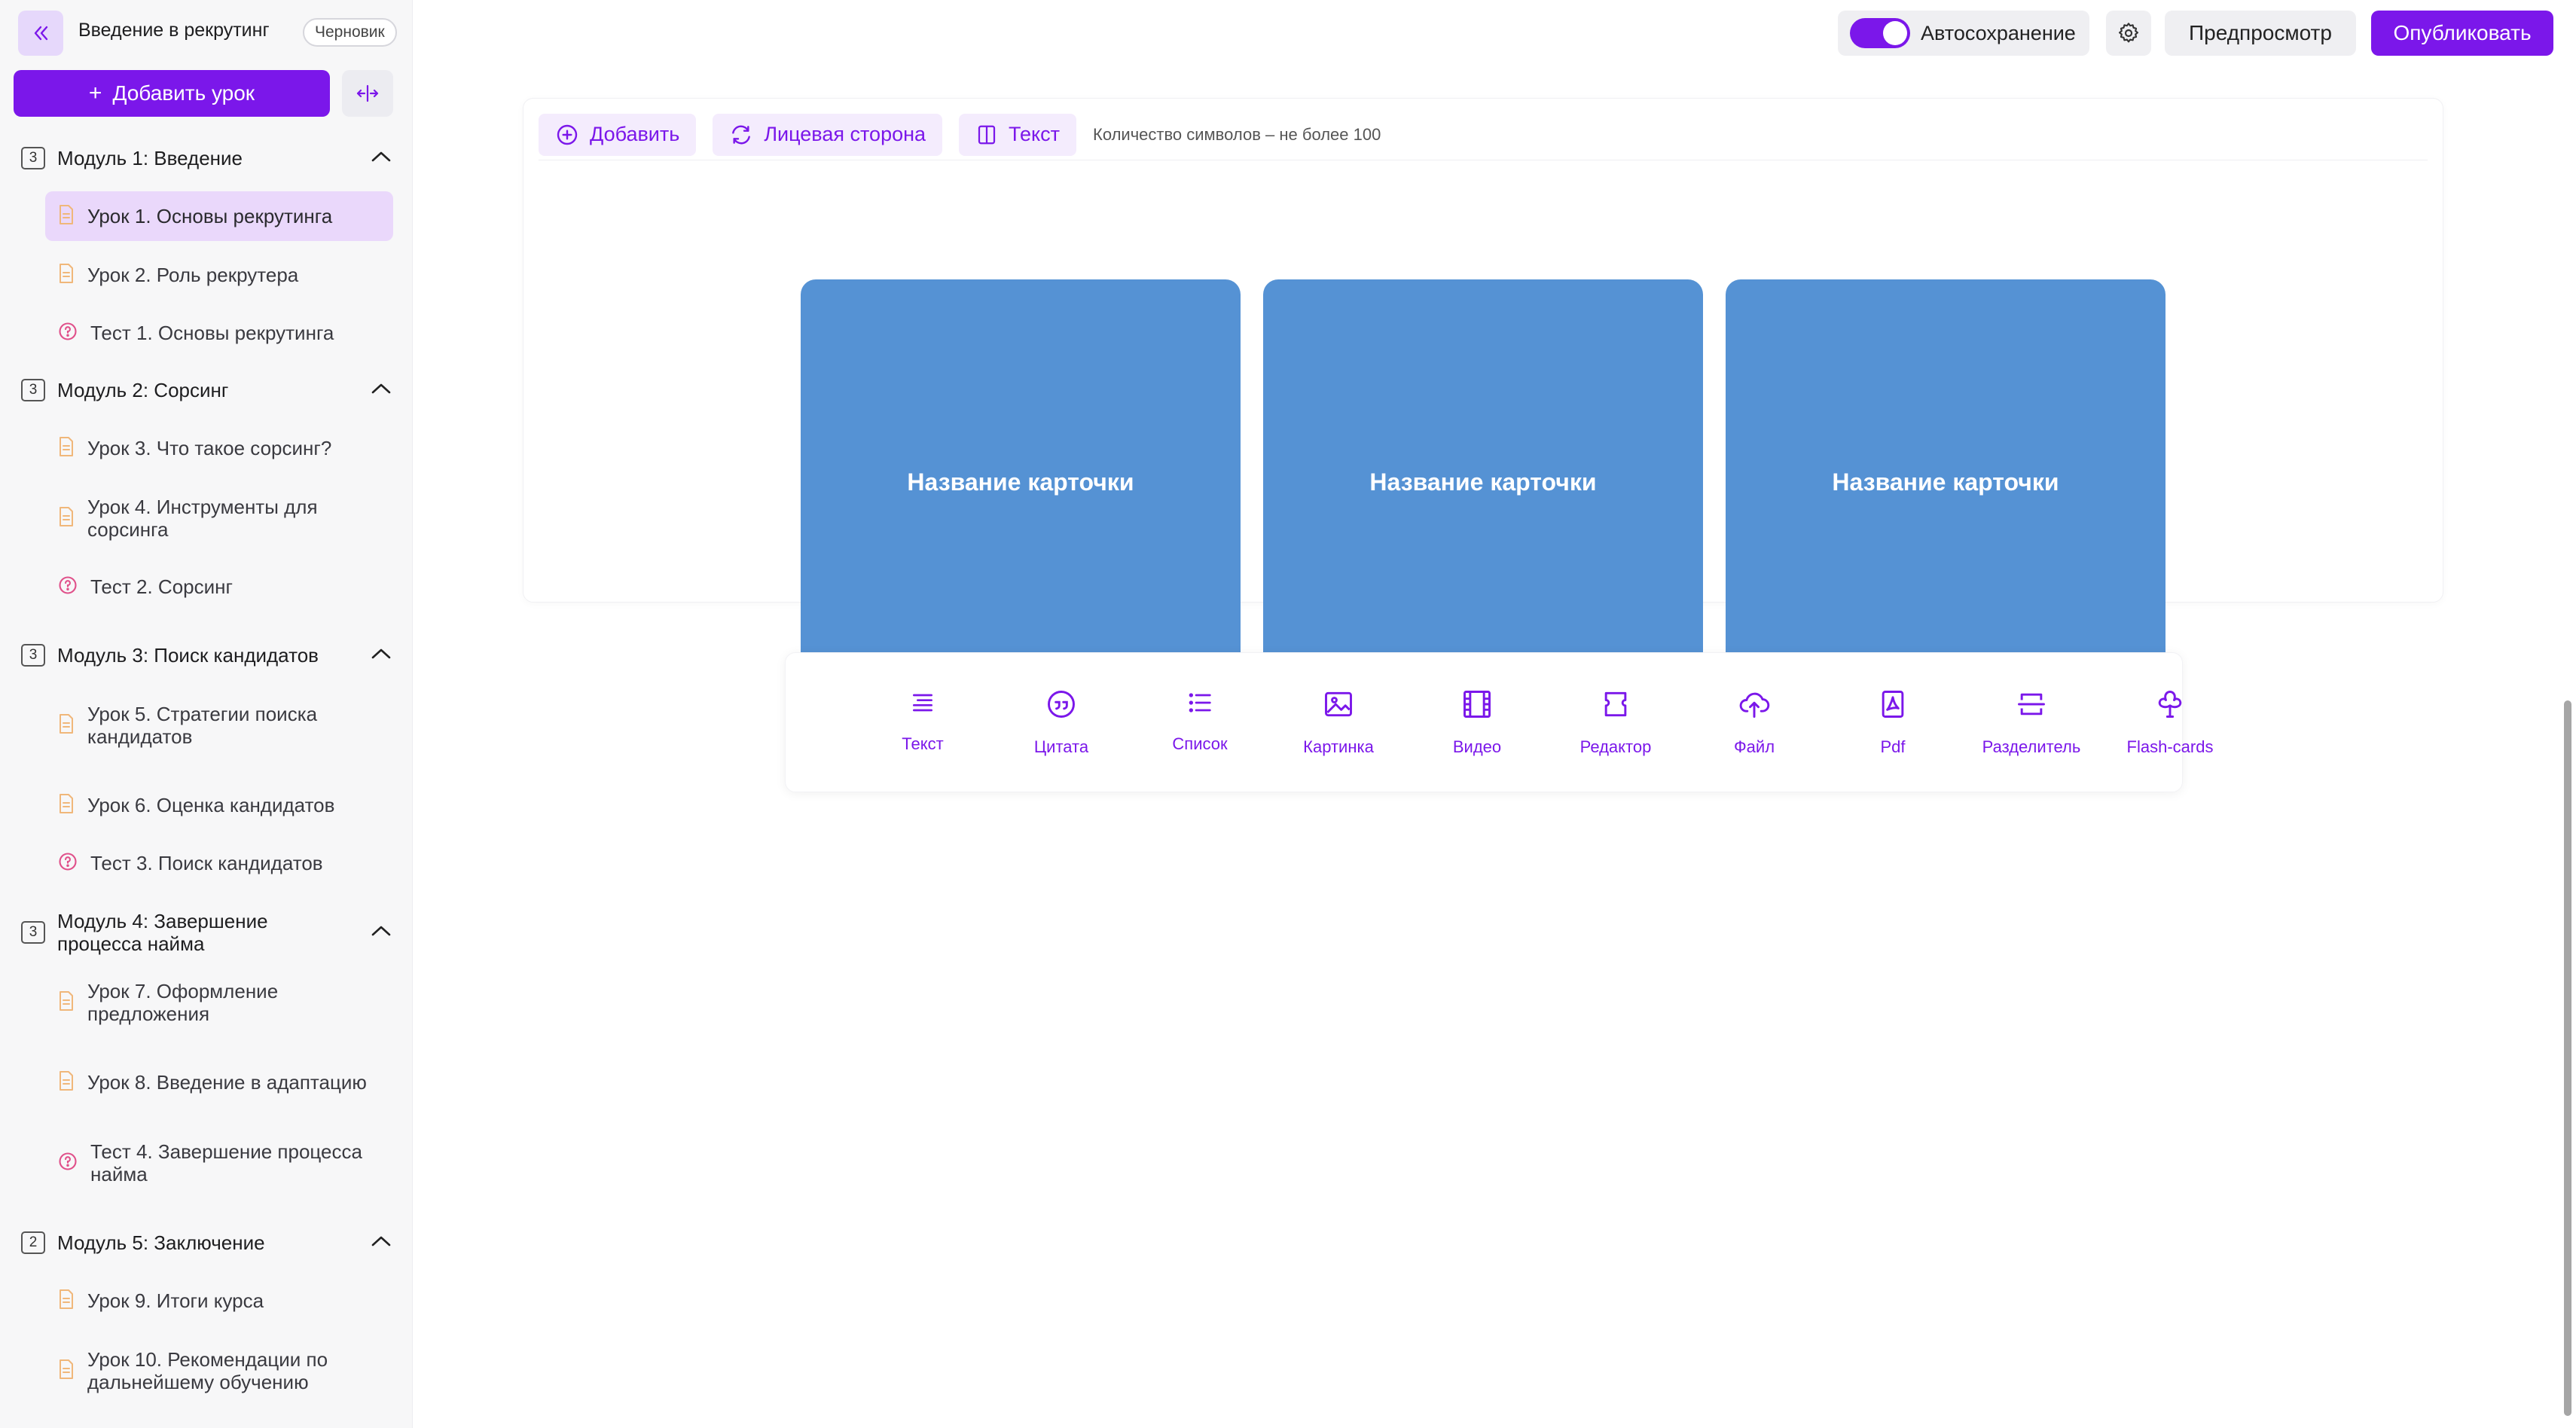 This screenshot has width=2576, height=1428. What do you see at coordinates (176, 1300) in the screenshot?
I see `item-title: Урок 9. Итоги курса` at bounding box center [176, 1300].